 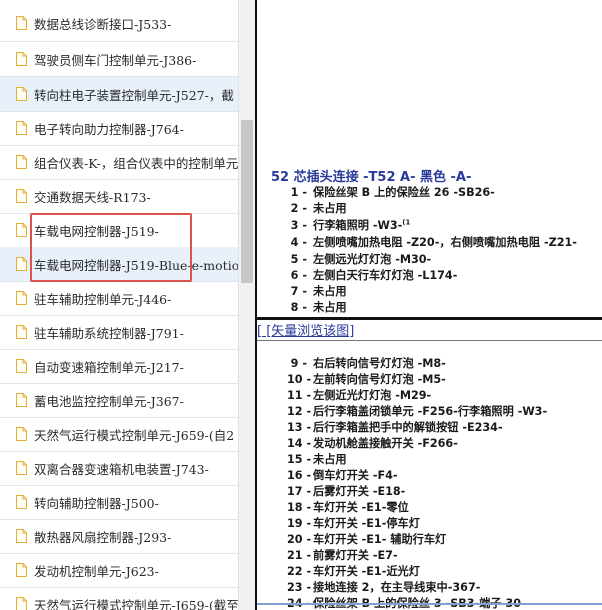 I want to click on sidebar-item: 组合仪表-K-，组合仪表中的控制单元, so click(x=119, y=162).